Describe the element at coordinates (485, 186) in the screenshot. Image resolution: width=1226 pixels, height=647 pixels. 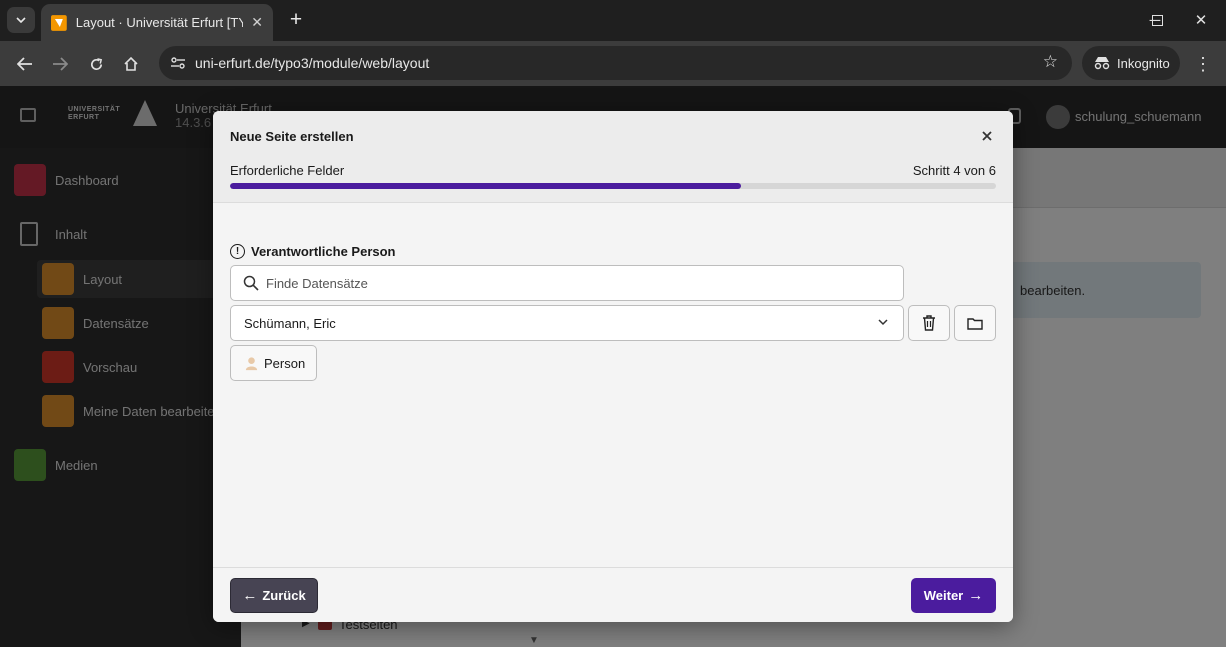
I see `wizard-progress-fill` at that location.